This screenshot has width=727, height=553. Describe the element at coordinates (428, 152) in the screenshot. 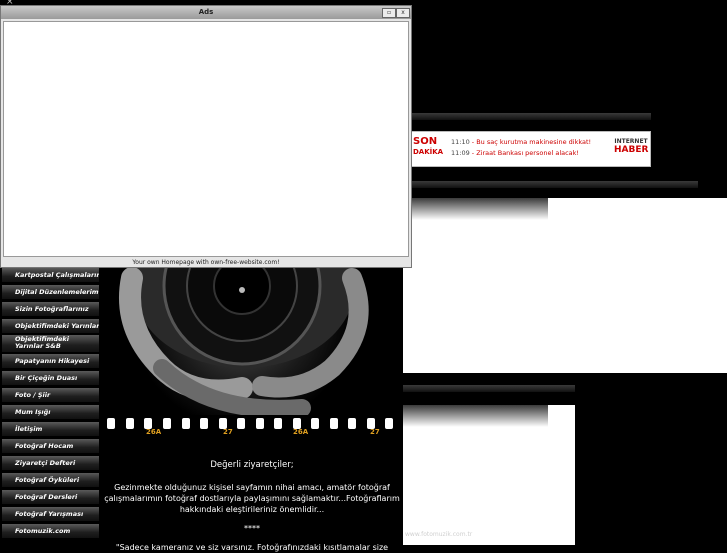

I see `son-dakika-logo-sub: DAKİKA` at that location.